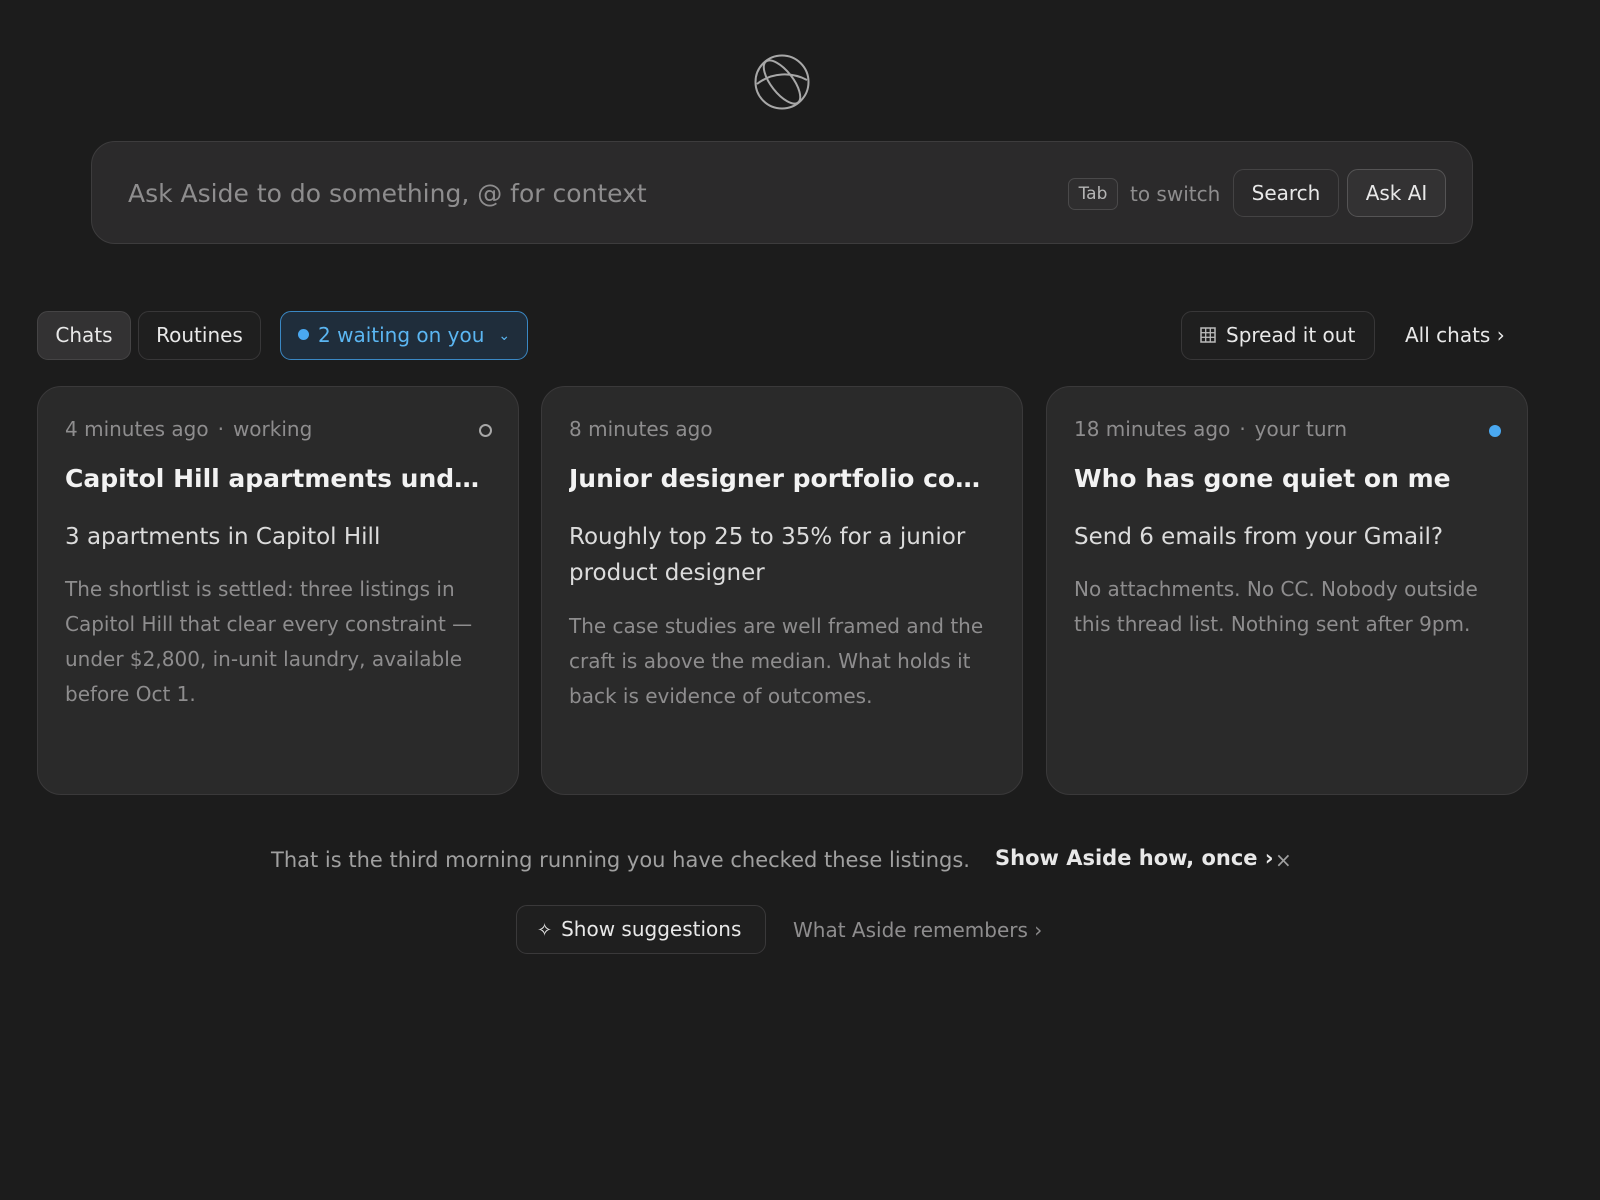 The image size is (1600, 1200). What do you see at coordinates (1286, 193) in the screenshot?
I see `search-mode-button: Search` at bounding box center [1286, 193].